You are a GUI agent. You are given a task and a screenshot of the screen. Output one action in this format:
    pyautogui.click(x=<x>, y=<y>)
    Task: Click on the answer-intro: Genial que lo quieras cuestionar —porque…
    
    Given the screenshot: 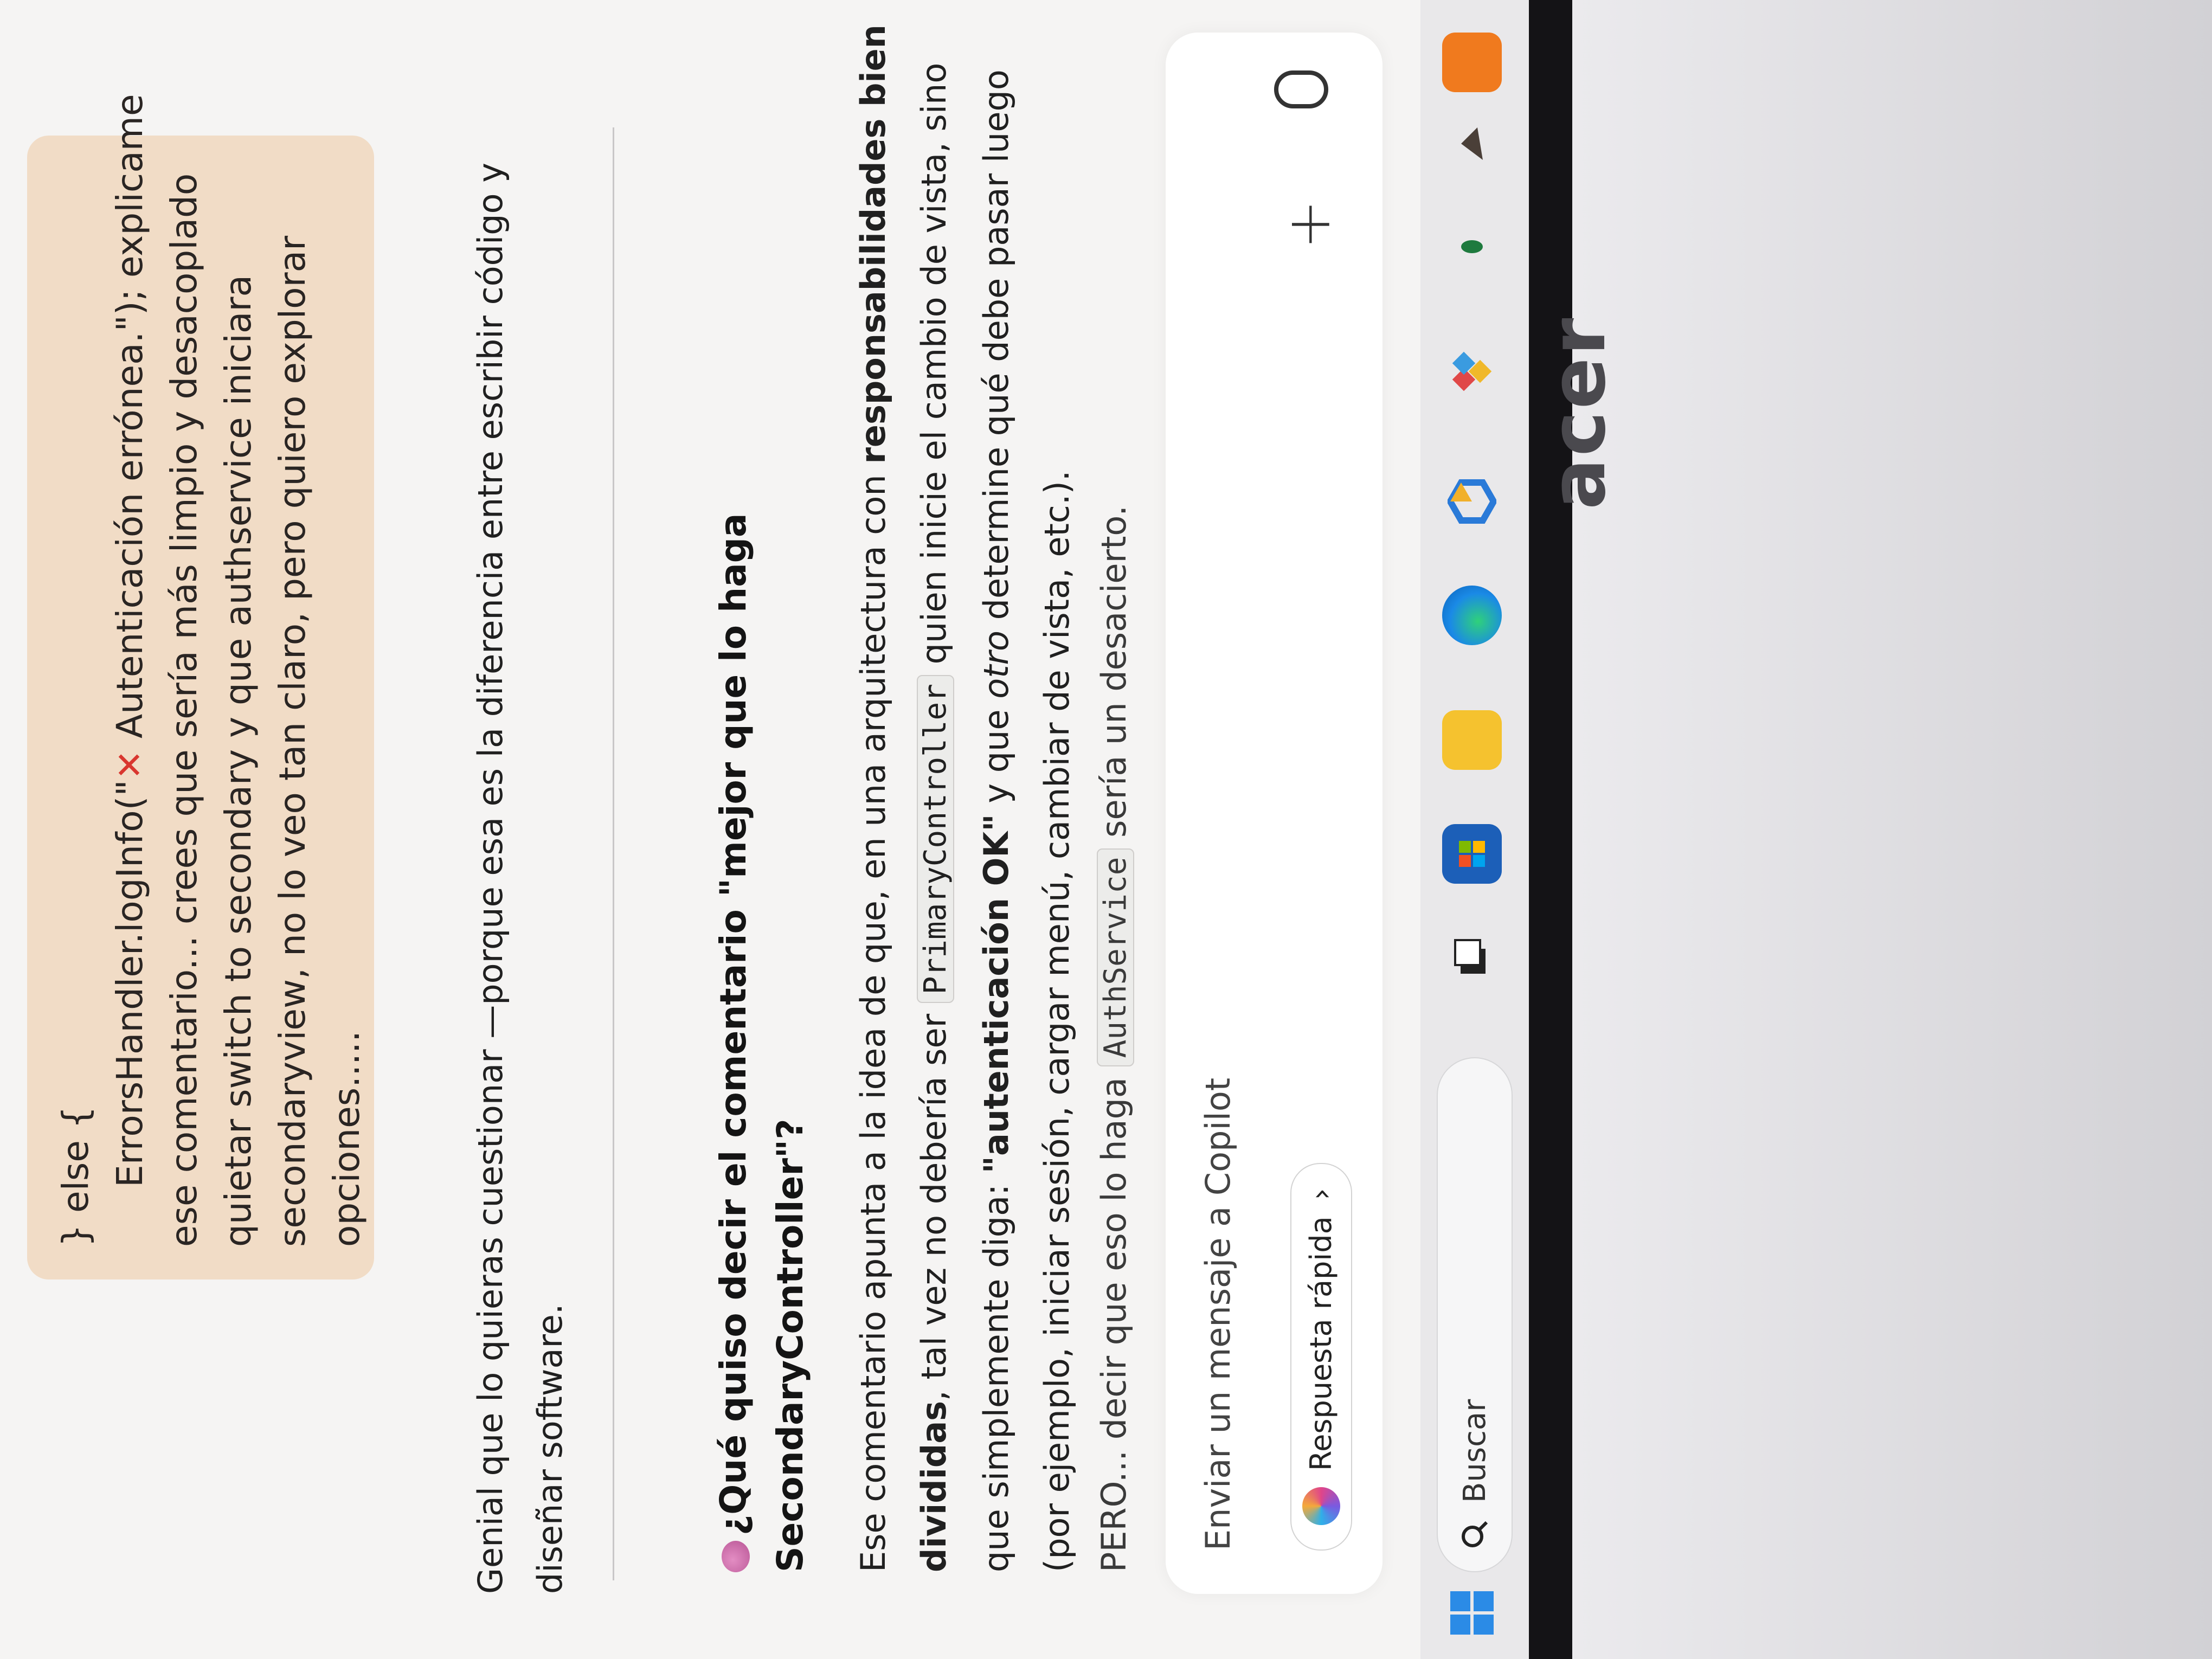 What is the action you would take?
    pyautogui.click(x=520, y=878)
    